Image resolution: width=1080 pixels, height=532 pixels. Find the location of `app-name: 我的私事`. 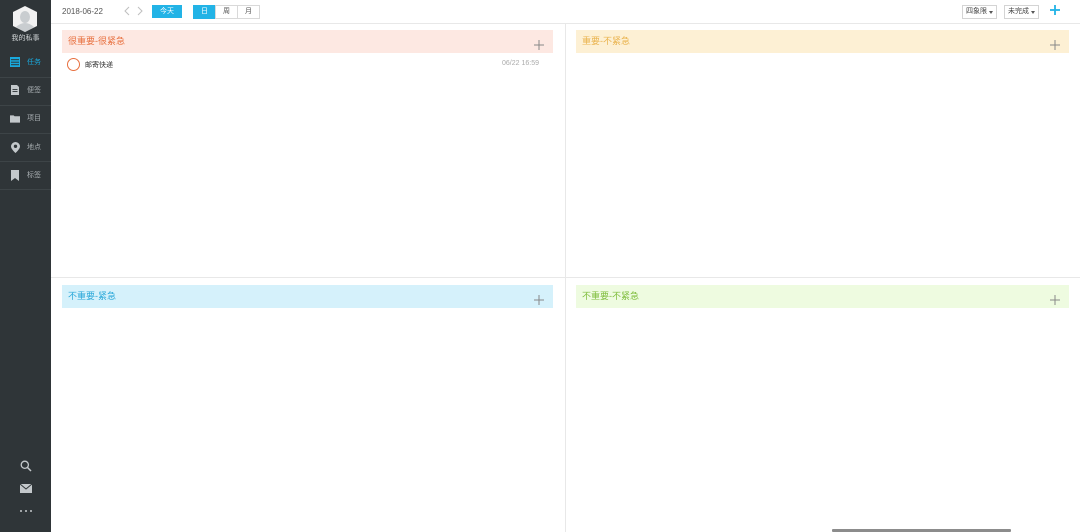

app-name: 我的私事 is located at coordinates (25, 38).